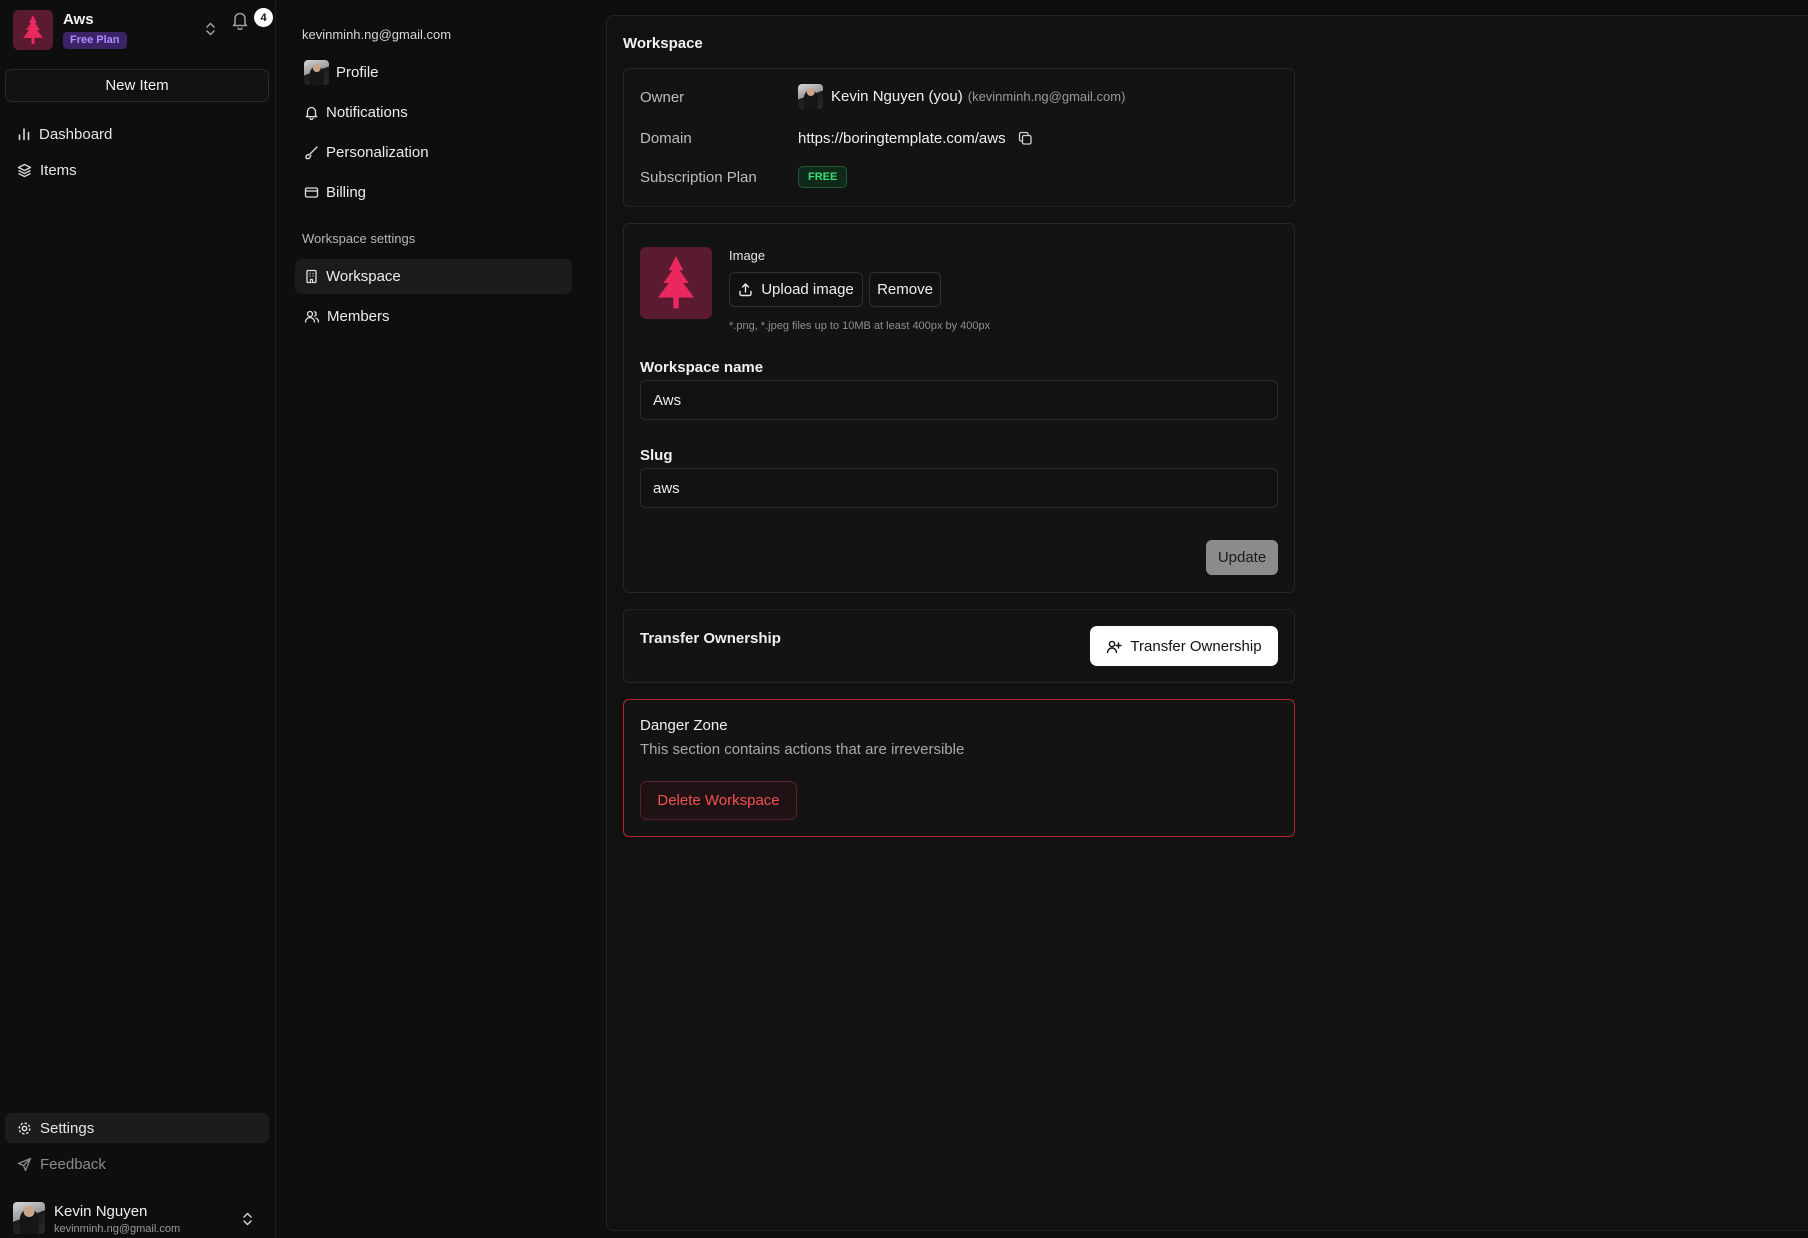 The height and width of the screenshot is (1238, 1808). I want to click on settings-nav-label: Billing, so click(346, 192).